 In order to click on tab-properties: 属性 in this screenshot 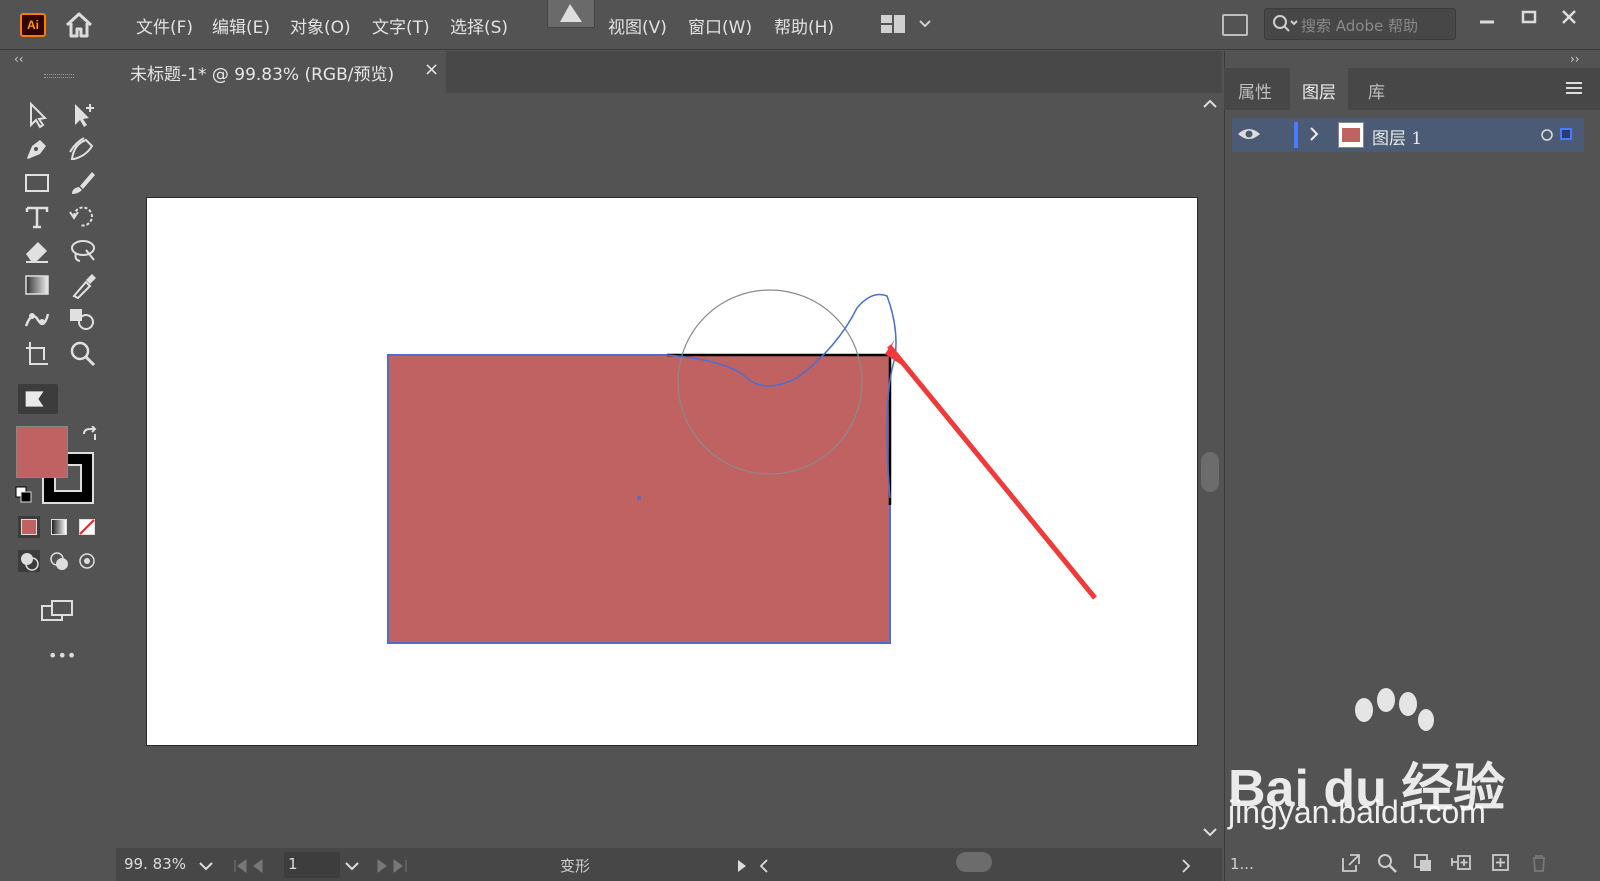, I will do `click(1255, 89)`.